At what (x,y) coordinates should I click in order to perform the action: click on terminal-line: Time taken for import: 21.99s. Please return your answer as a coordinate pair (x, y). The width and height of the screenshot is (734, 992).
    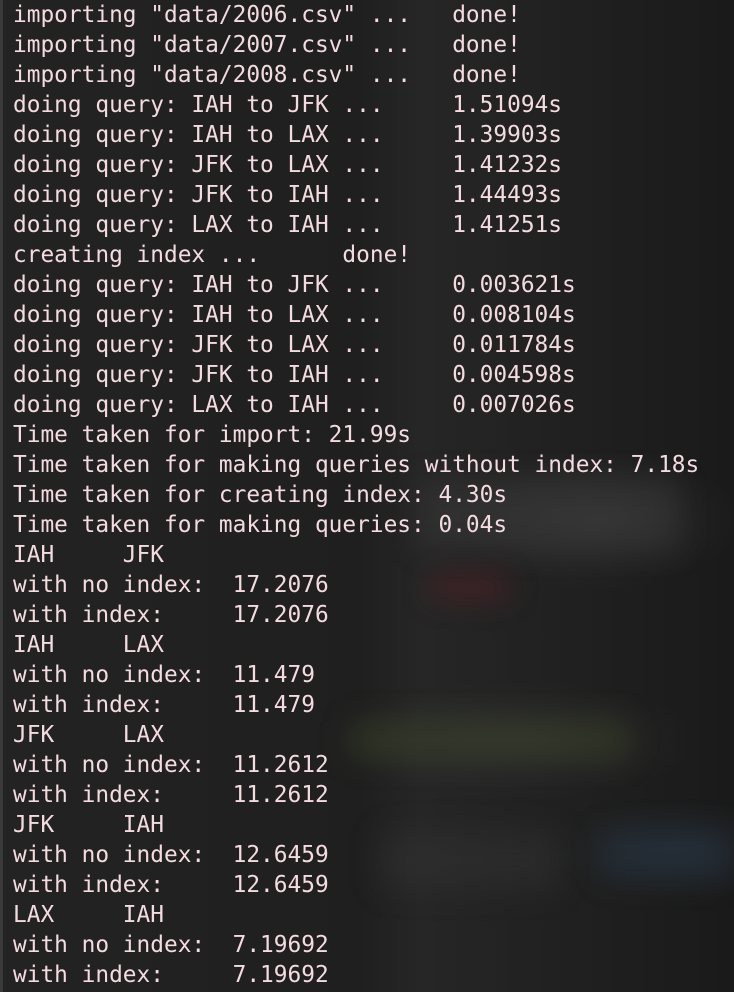
    Looking at the image, I should click on (212, 435).